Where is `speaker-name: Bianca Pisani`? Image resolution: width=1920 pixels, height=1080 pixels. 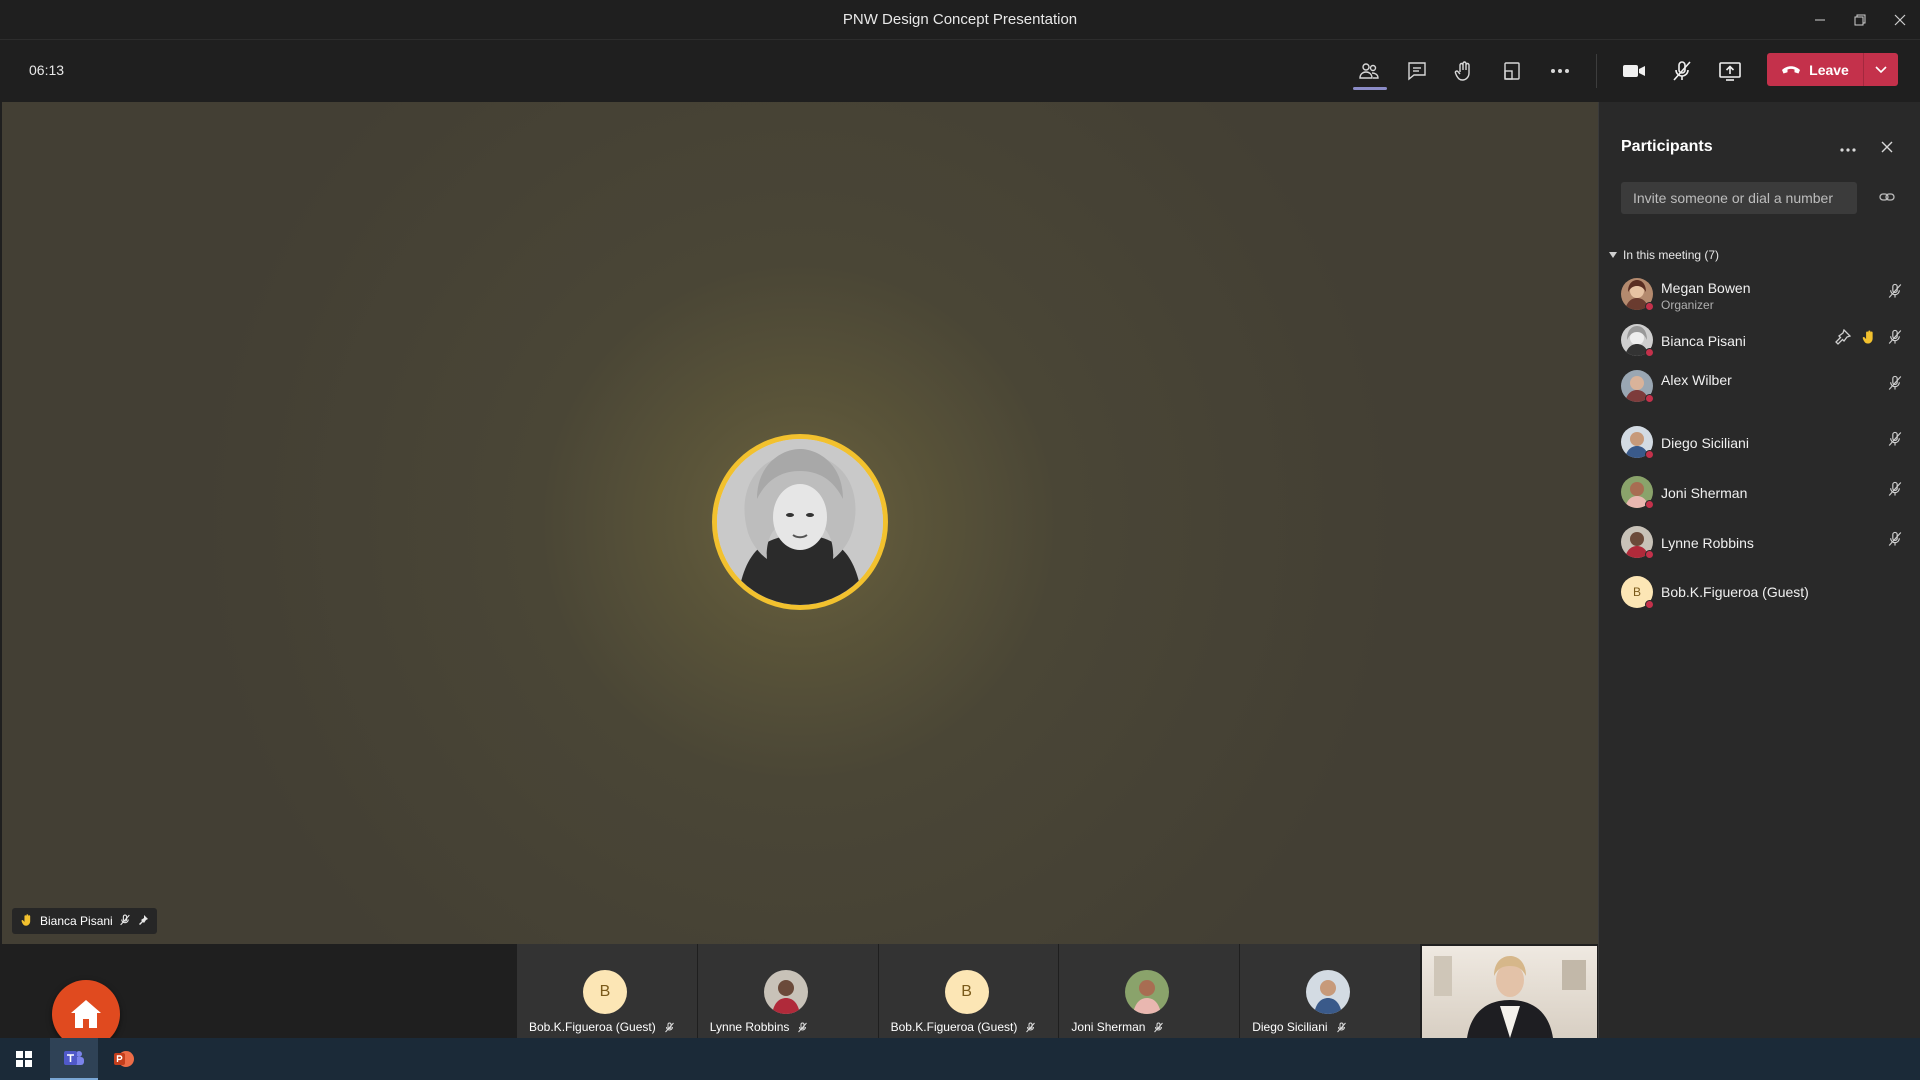 speaker-name: Bianca Pisani is located at coordinates (76, 921).